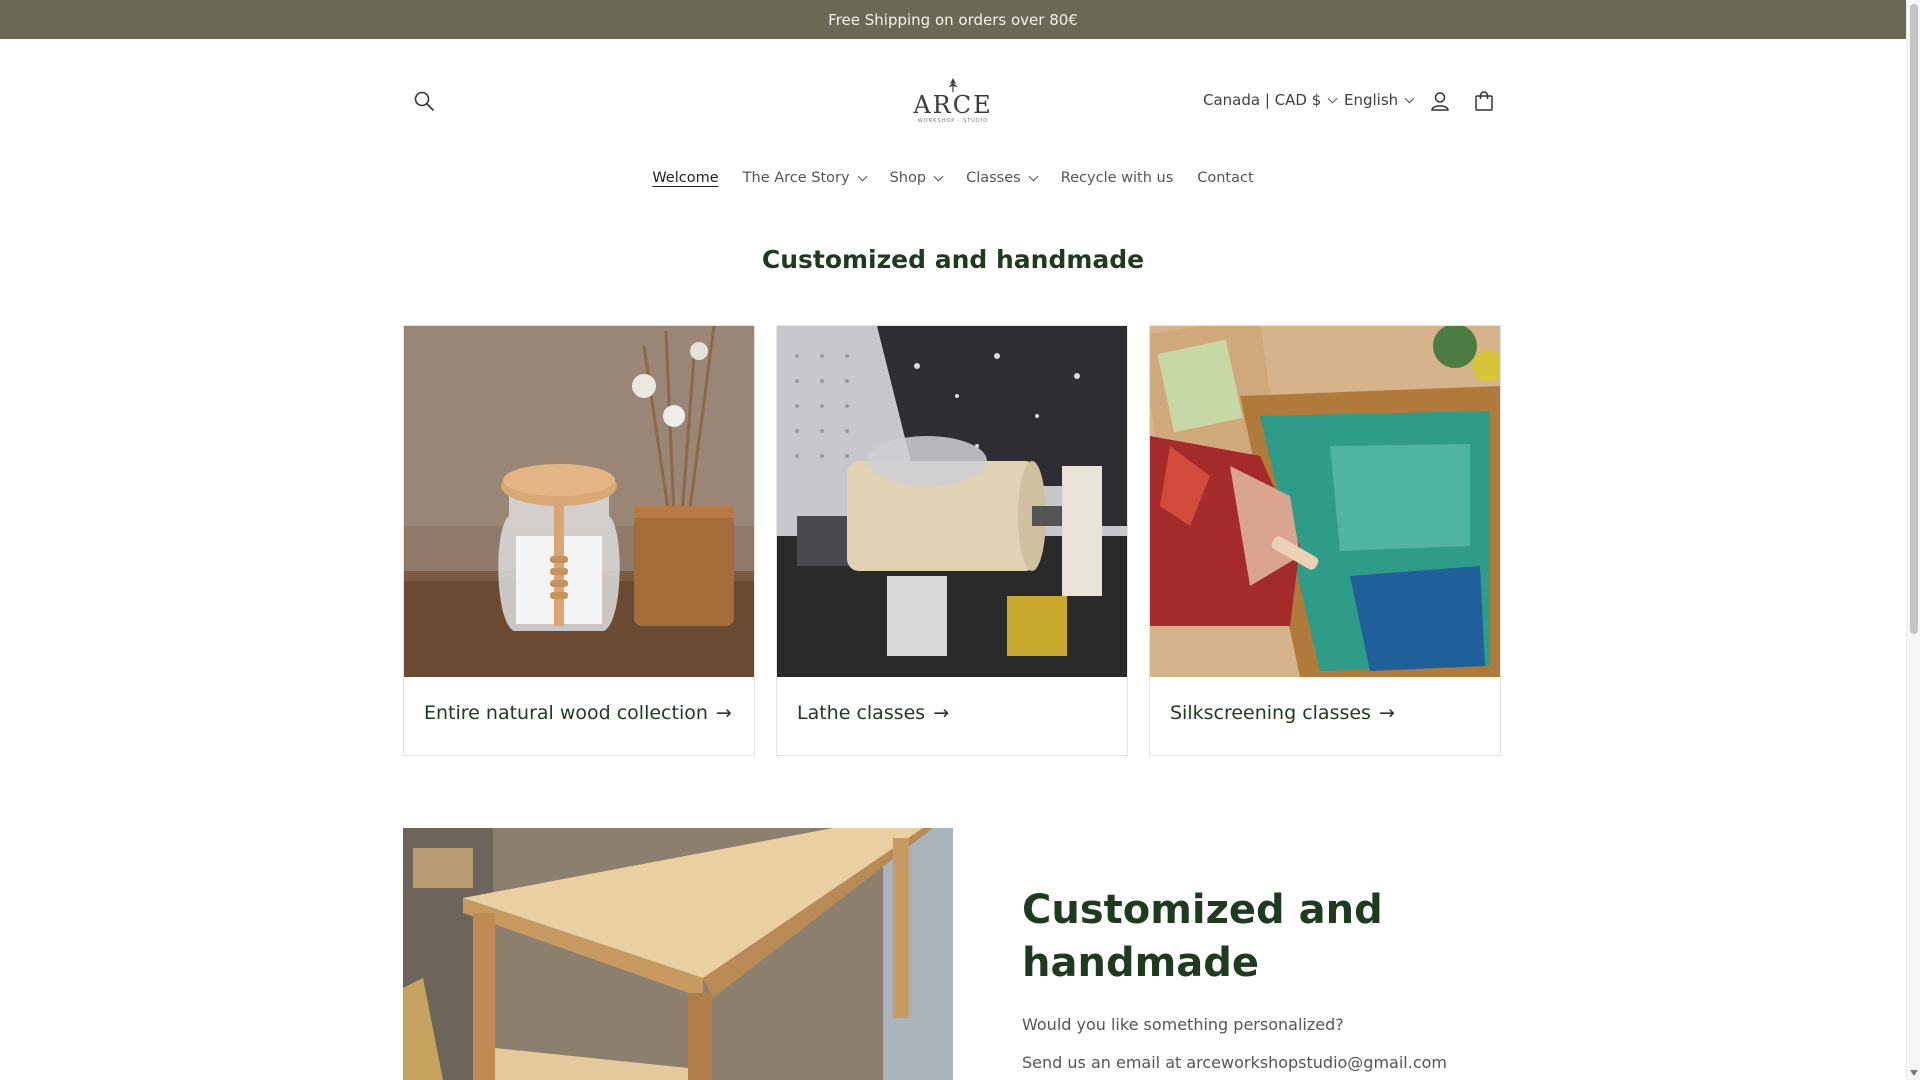 The height and width of the screenshot is (1080, 1920). Describe the element at coordinates (1262, 100) in the screenshot. I see `country-selector-label: Canada | CAD $` at that location.